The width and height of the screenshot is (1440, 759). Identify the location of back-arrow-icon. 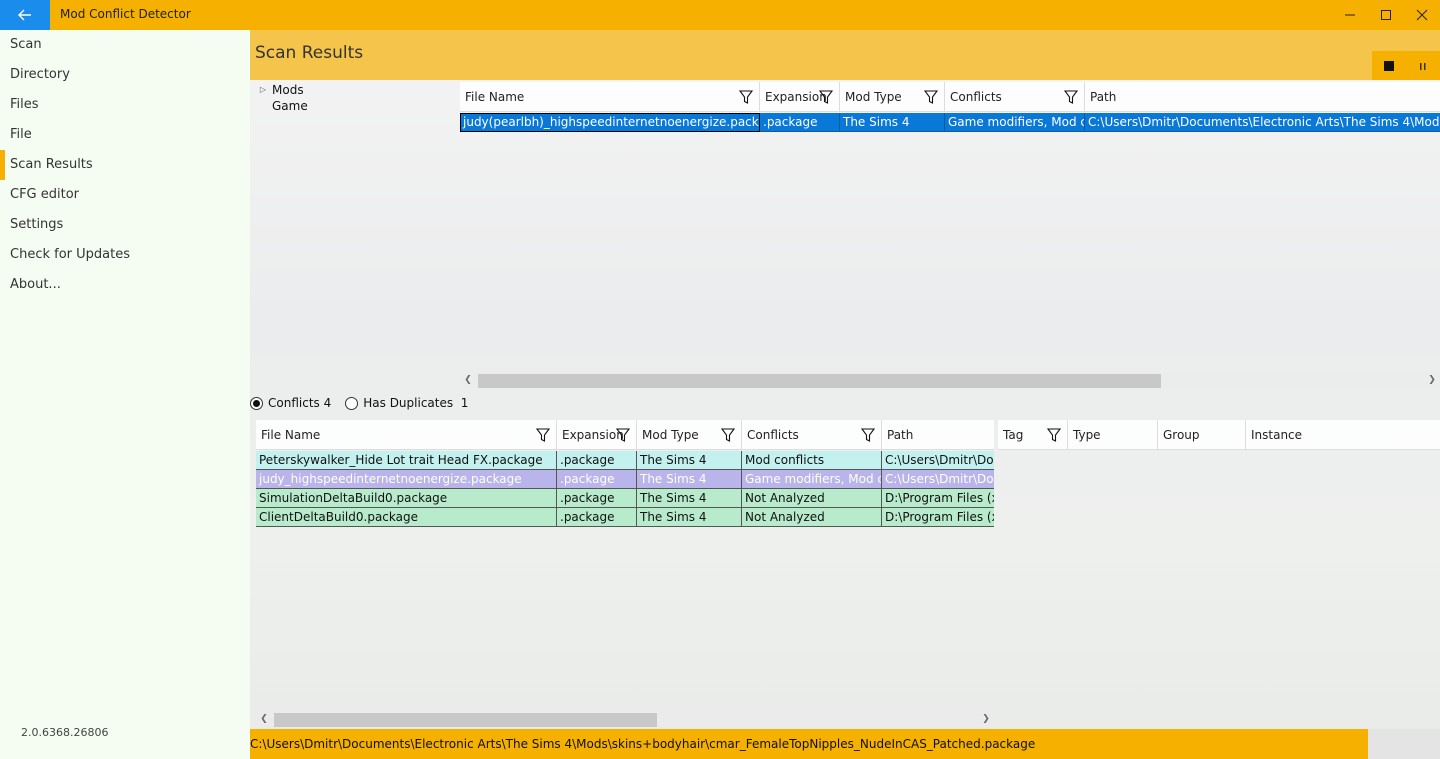
(25, 15).